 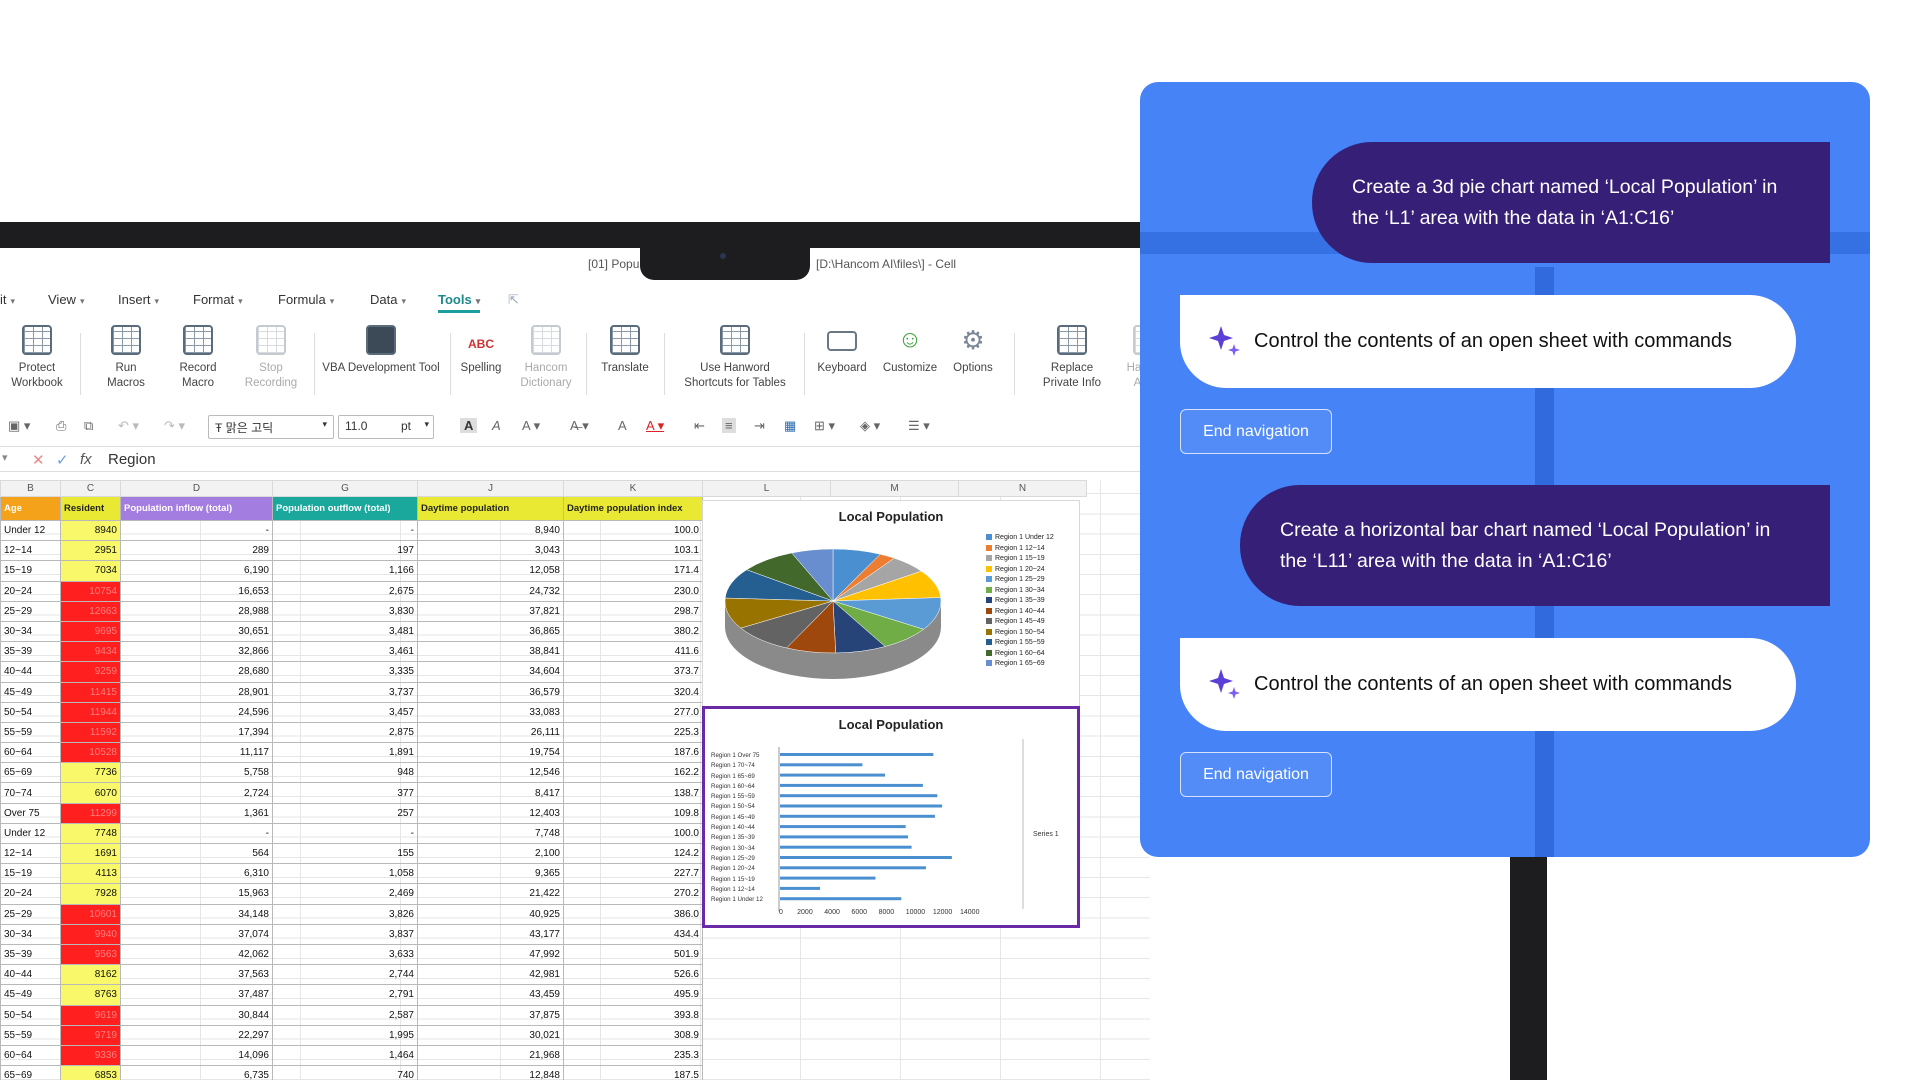 I want to click on table-cell: 257, so click(x=345, y=813).